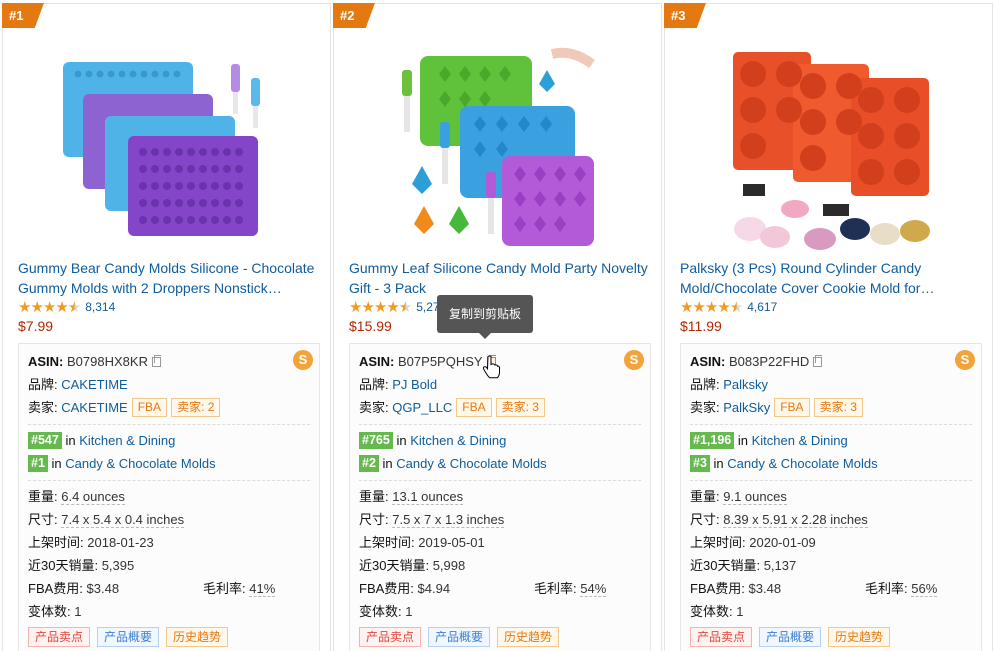 This screenshot has width=995, height=651. Describe the element at coordinates (36, 326) in the screenshot. I see `price: $7.99` at that location.